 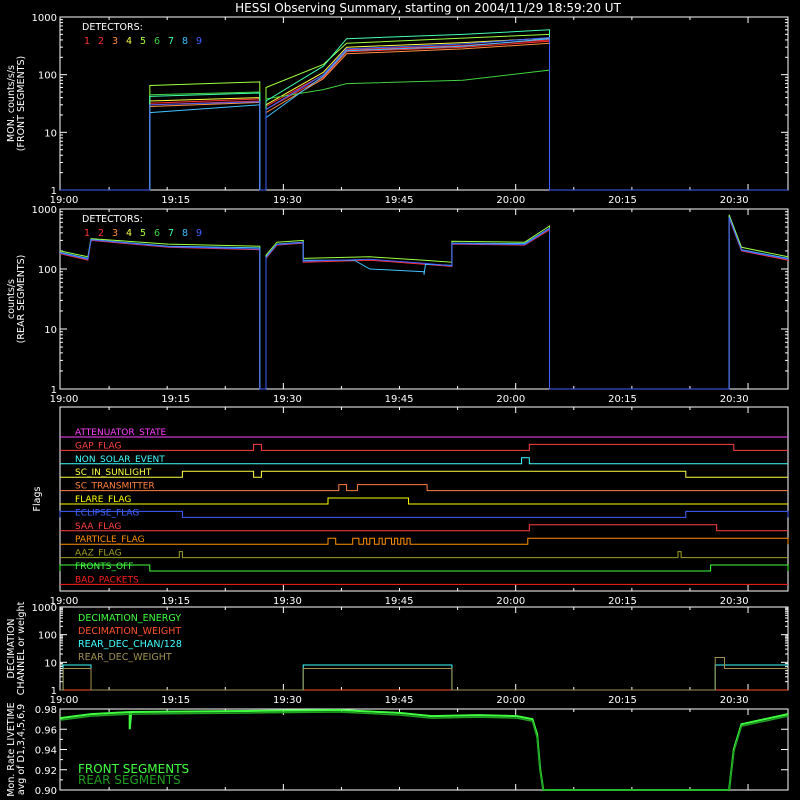 What do you see at coordinates (50, 133) in the screenshot?
I see `y-tick-label-front: 10` at bounding box center [50, 133].